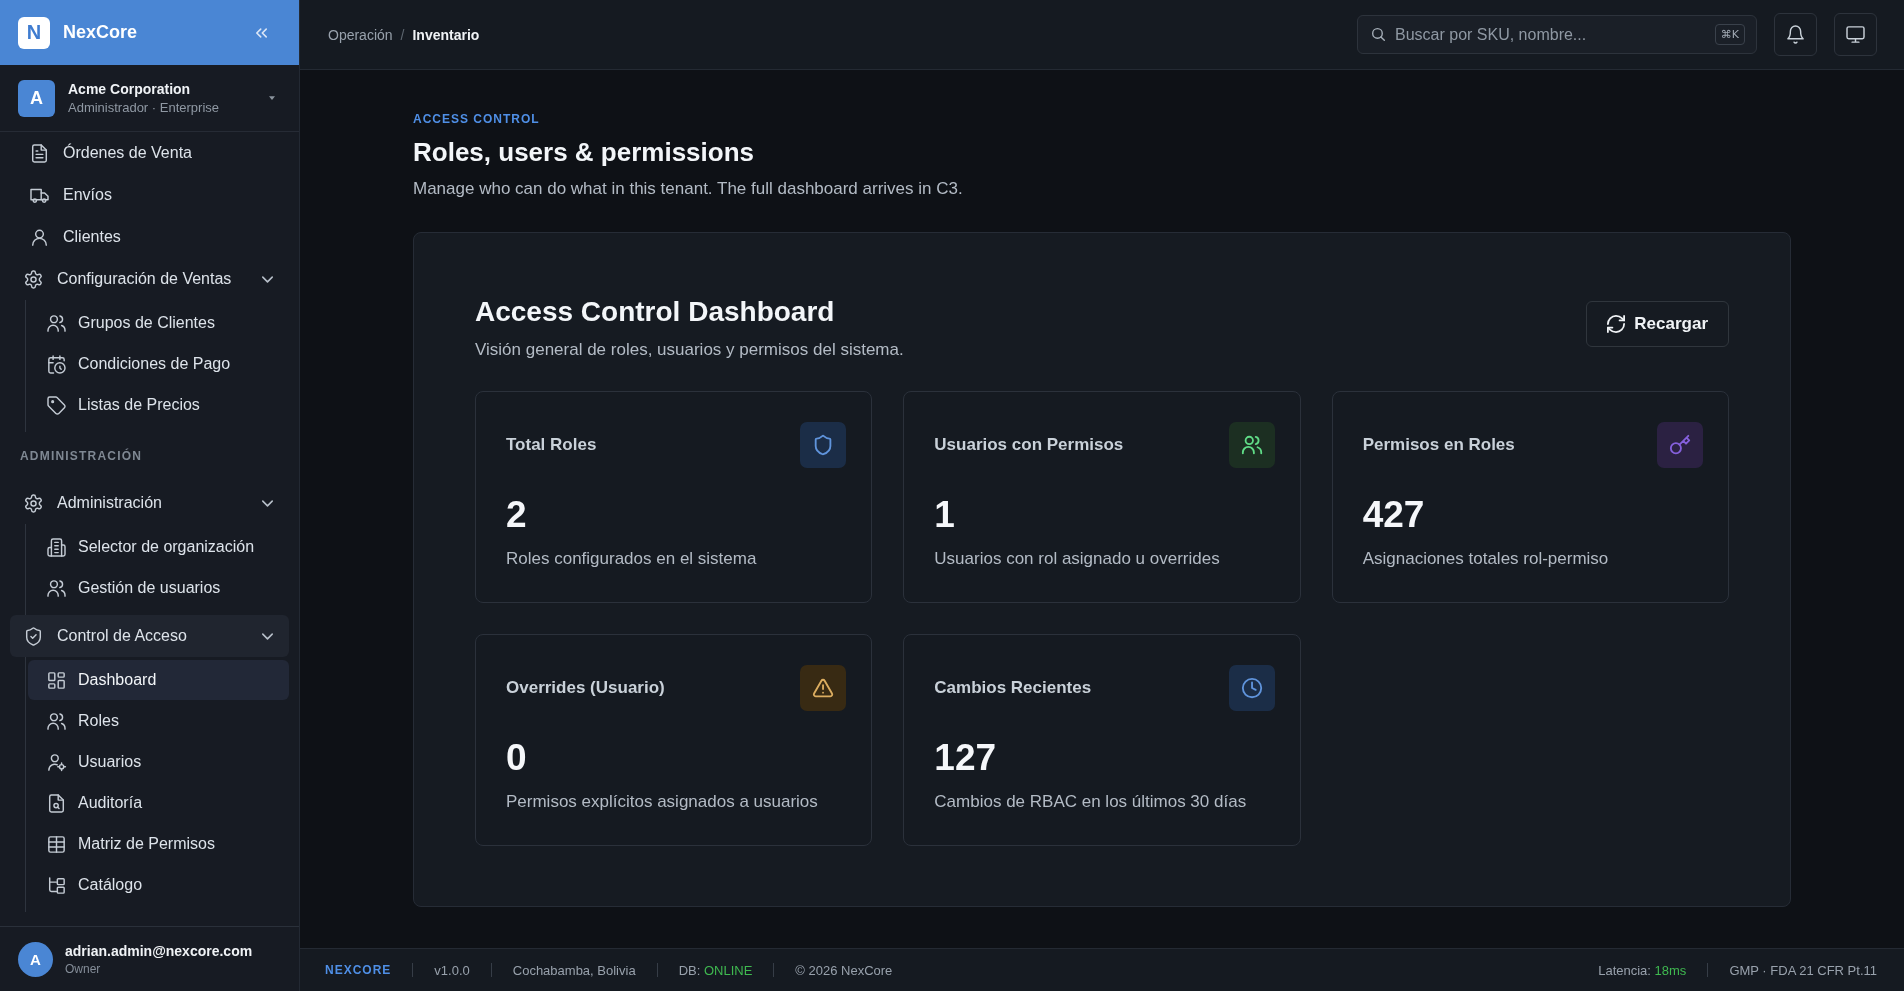 The width and height of the screenshot is (1904, 991). Describe the element at coordinates (632, 559) in the screenshot. I see `stat-description: Roles configurados en el sistema` at that location.